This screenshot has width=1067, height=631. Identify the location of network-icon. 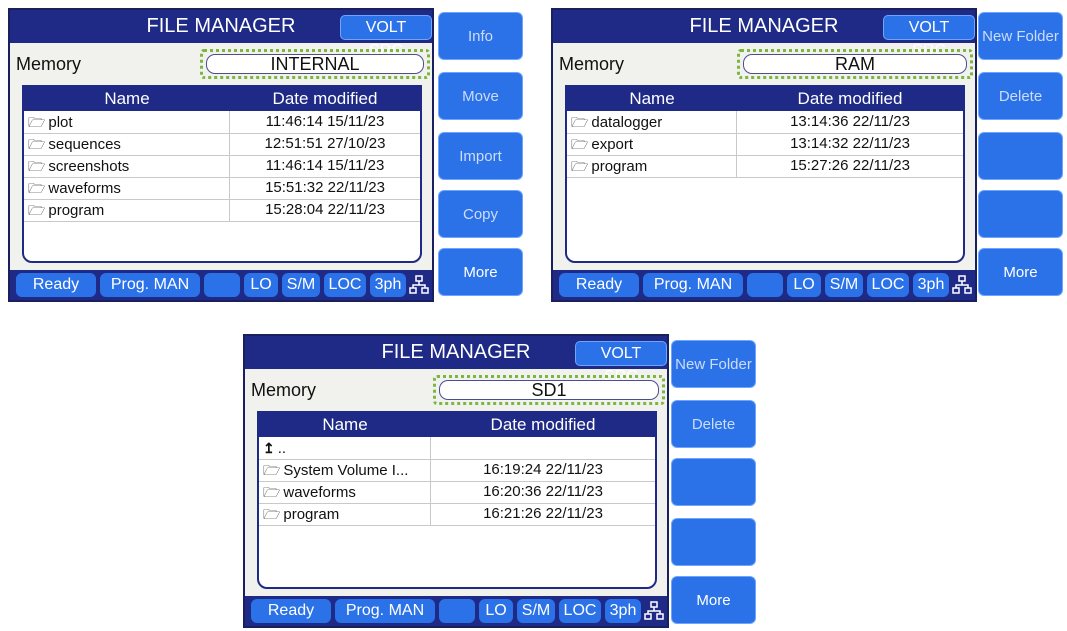
(962, 284).